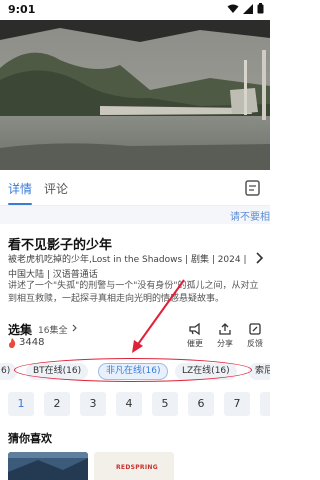 This screenshot has height=480, width=320. What do you see at coordinates (194, 329) in the screenshot?
I see `megaphone-icon` at bounding box center [194, 329].